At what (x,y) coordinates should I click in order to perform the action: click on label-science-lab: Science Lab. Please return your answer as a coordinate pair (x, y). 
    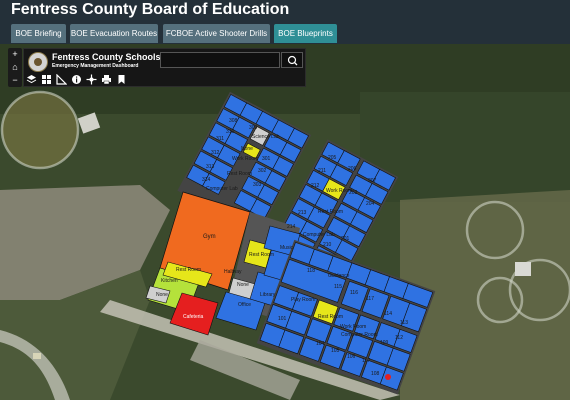
    Looking at the image, I should click on (266, 137).